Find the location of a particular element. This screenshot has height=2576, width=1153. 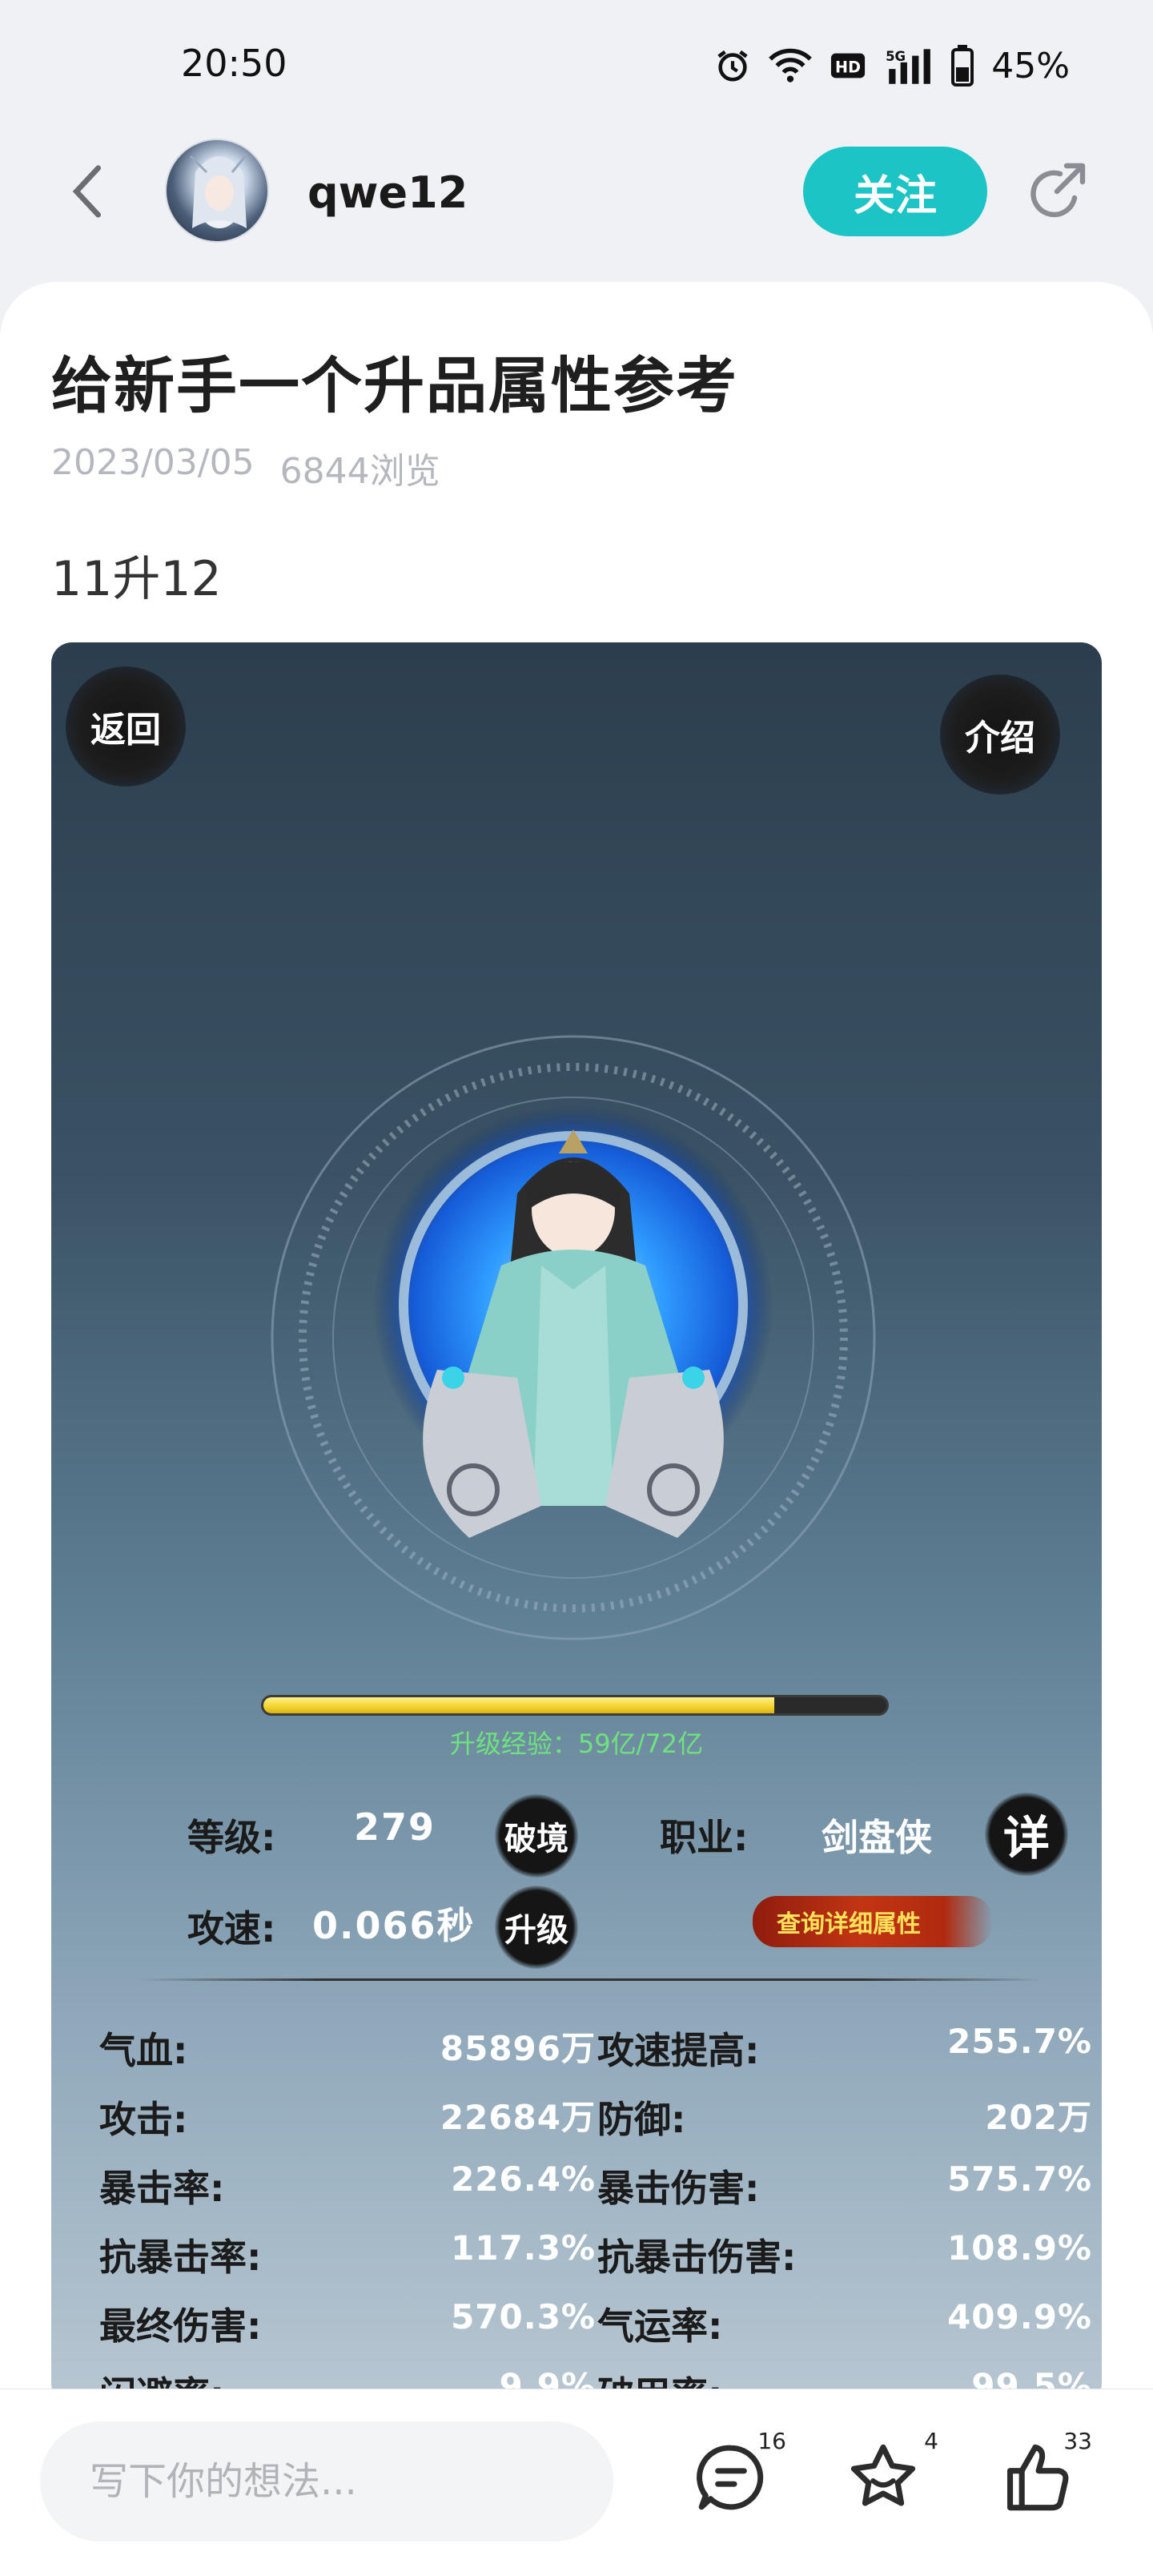

attribute-label: 攻击: is located at coordinates (143, 2120).